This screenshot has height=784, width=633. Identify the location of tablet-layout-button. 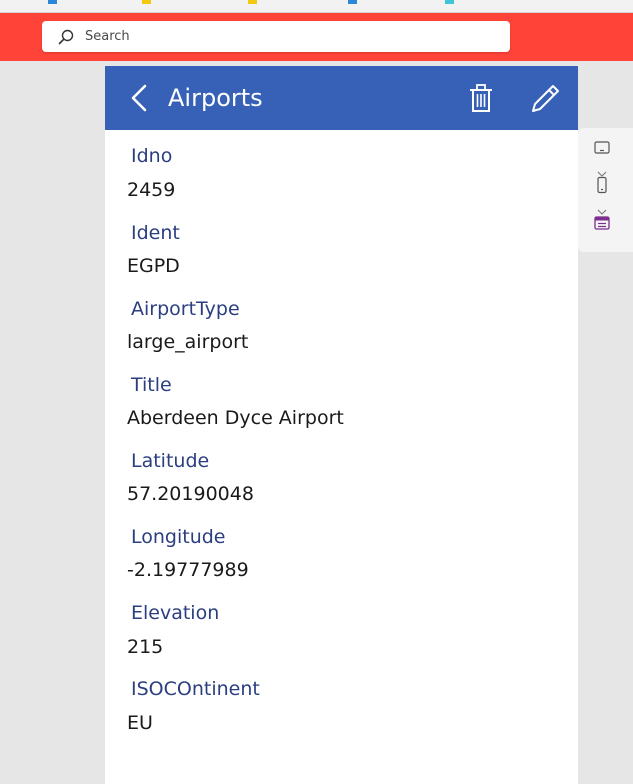
(602, 148).